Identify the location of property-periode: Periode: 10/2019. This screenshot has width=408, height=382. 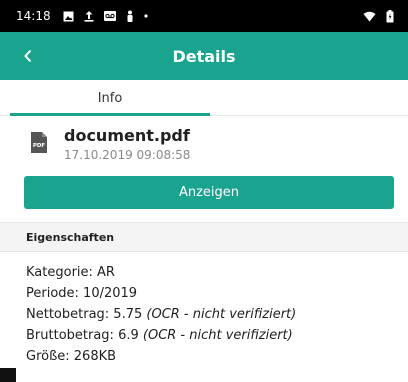
(82, 293).